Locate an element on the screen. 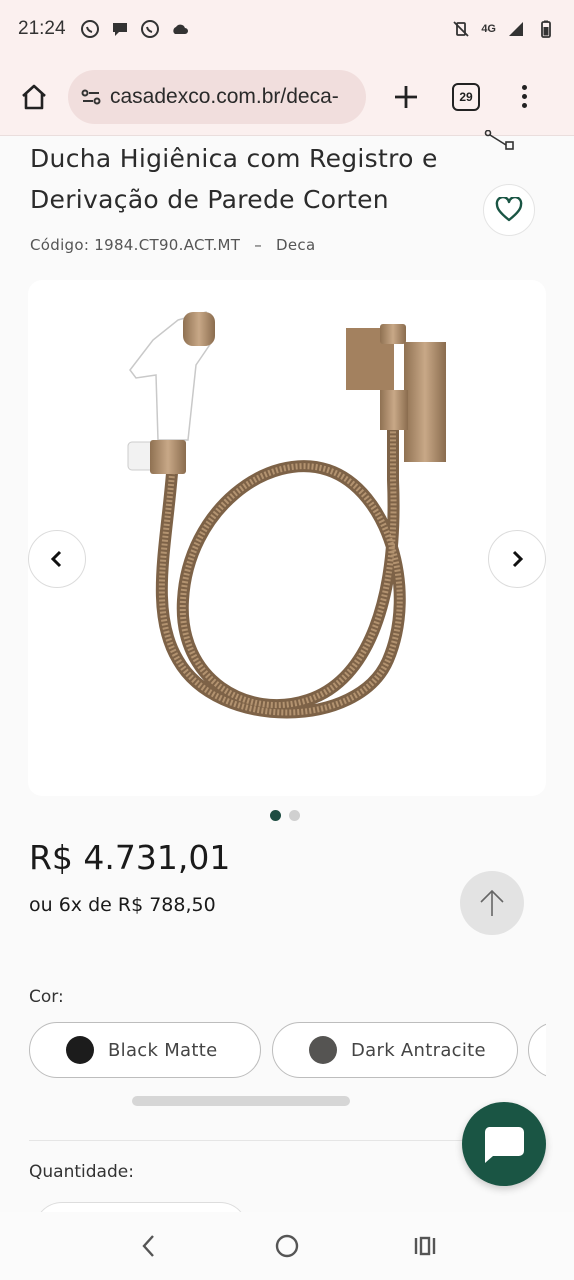  product-brand: Deca is located at coordinates (296, 245).